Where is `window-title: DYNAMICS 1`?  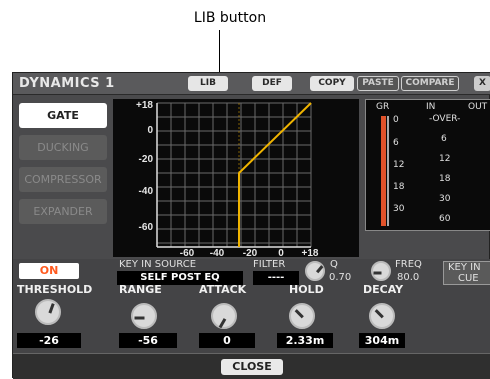
window-title: DYNAMICS 1 is located at coordinates (67, 83).